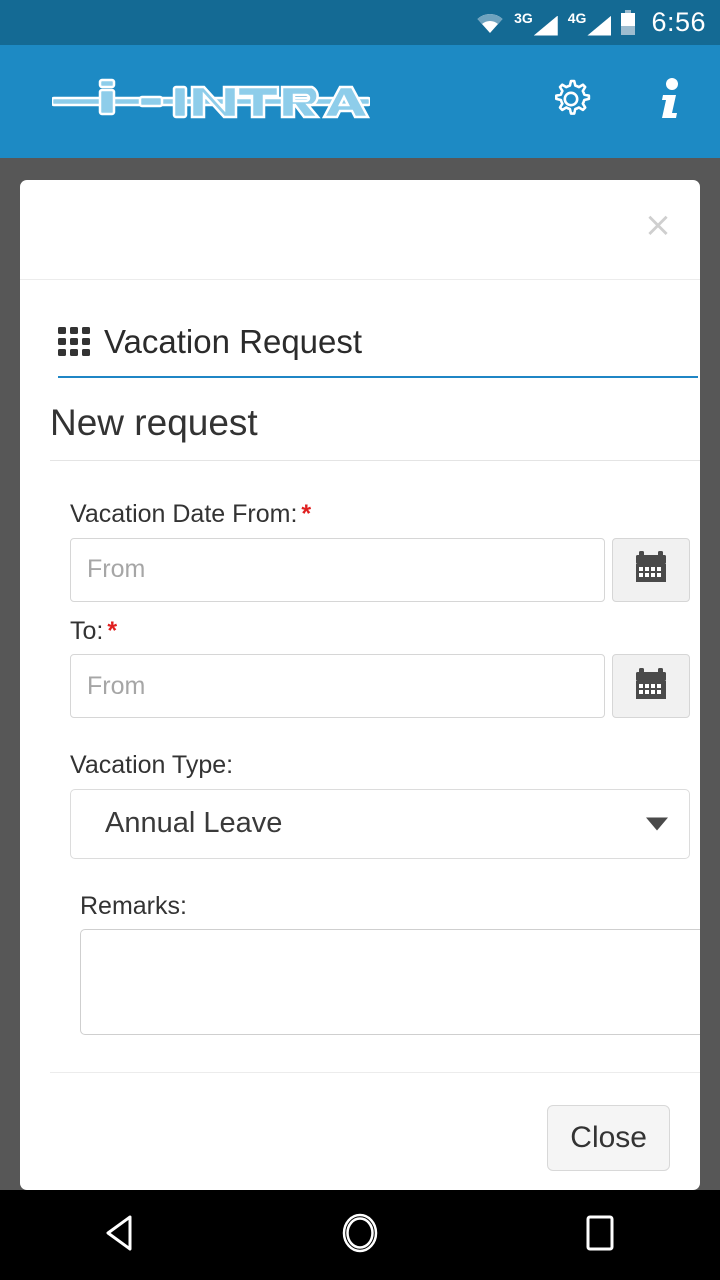 The width and height of the screenshot is (720, 1280). Describe the element at coordinates (375, 514) in the screenshot. I see `date-from-label: Vacation Date From: *` at that location.